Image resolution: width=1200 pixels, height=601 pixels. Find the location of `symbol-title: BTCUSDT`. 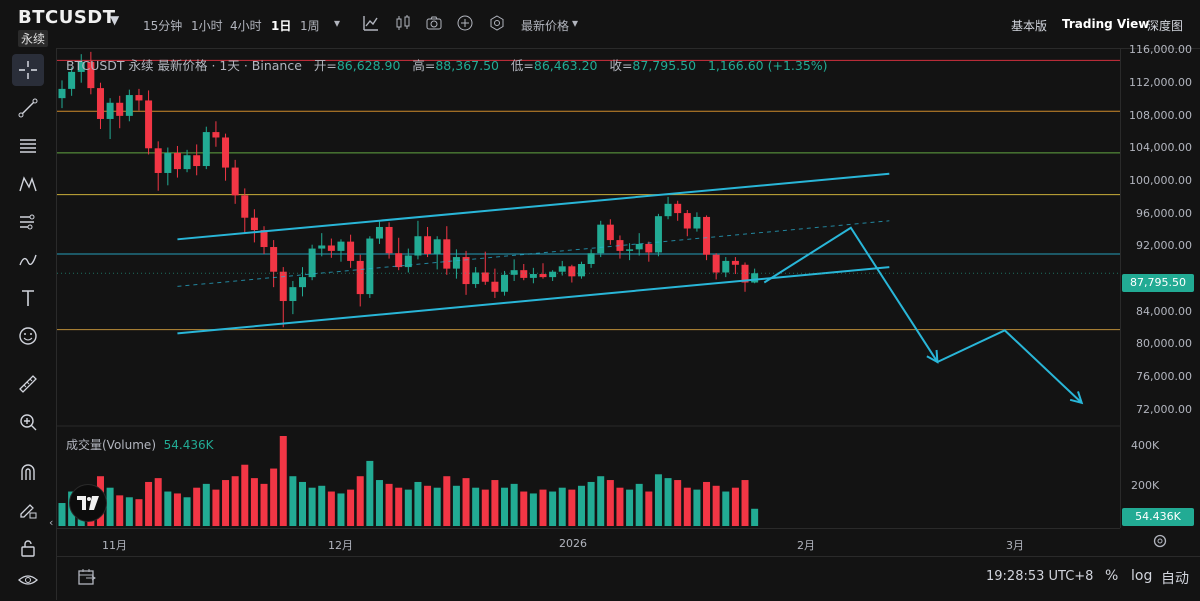

symbol-title: BTCUSDT is located at coordinates (67, 17).